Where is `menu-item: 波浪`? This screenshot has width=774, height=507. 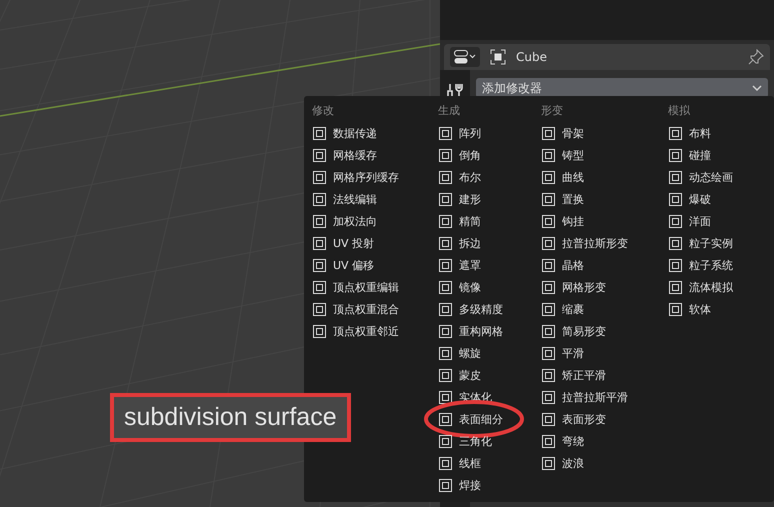 menu-item: 波浪 is located at coordinates (604, 463).